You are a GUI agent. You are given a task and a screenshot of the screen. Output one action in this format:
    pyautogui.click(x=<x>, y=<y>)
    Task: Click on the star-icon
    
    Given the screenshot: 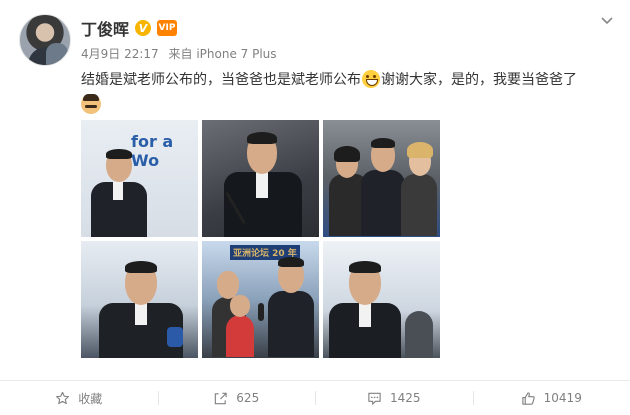 What is the action you would take?
    pyautogui.click(x=63, y=397)
    